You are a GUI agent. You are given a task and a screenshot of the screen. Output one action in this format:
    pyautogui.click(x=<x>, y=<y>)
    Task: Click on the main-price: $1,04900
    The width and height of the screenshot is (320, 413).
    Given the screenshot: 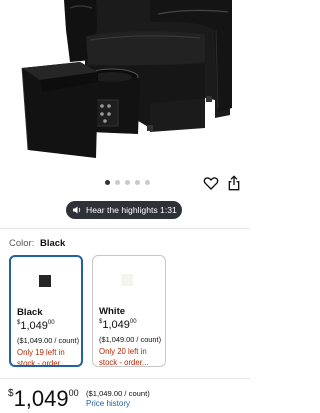 What is the action you would take?
    pyautogui.click(x=43, y=398)
    